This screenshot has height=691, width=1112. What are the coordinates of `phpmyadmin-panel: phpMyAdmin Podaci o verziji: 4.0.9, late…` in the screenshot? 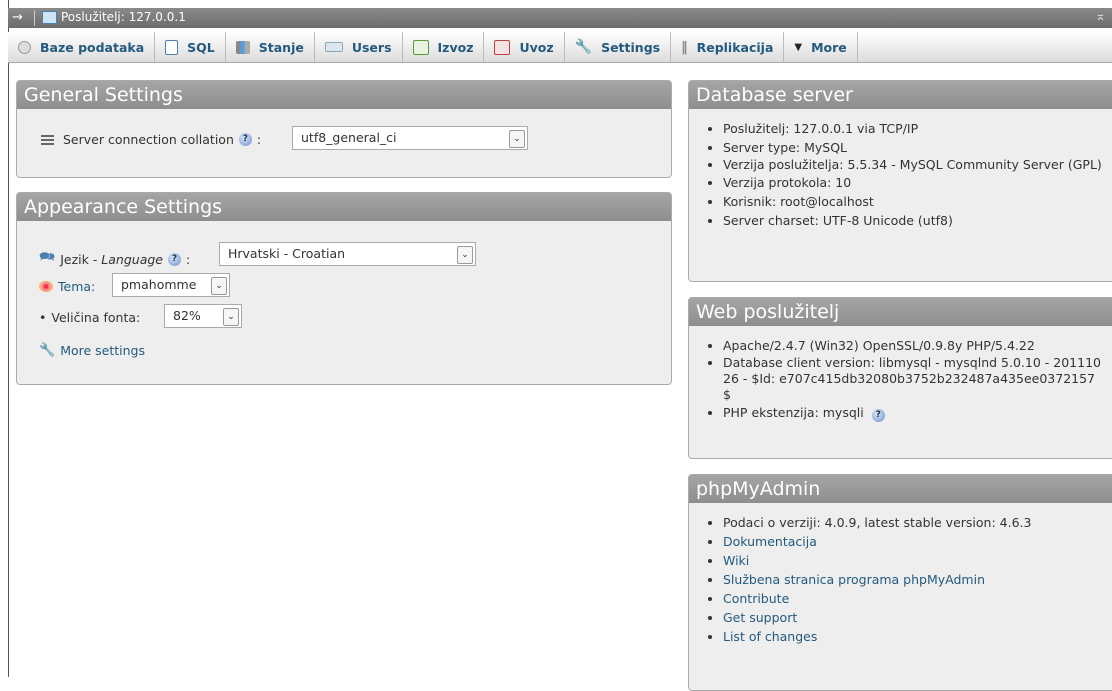 It's located at (900, 582).